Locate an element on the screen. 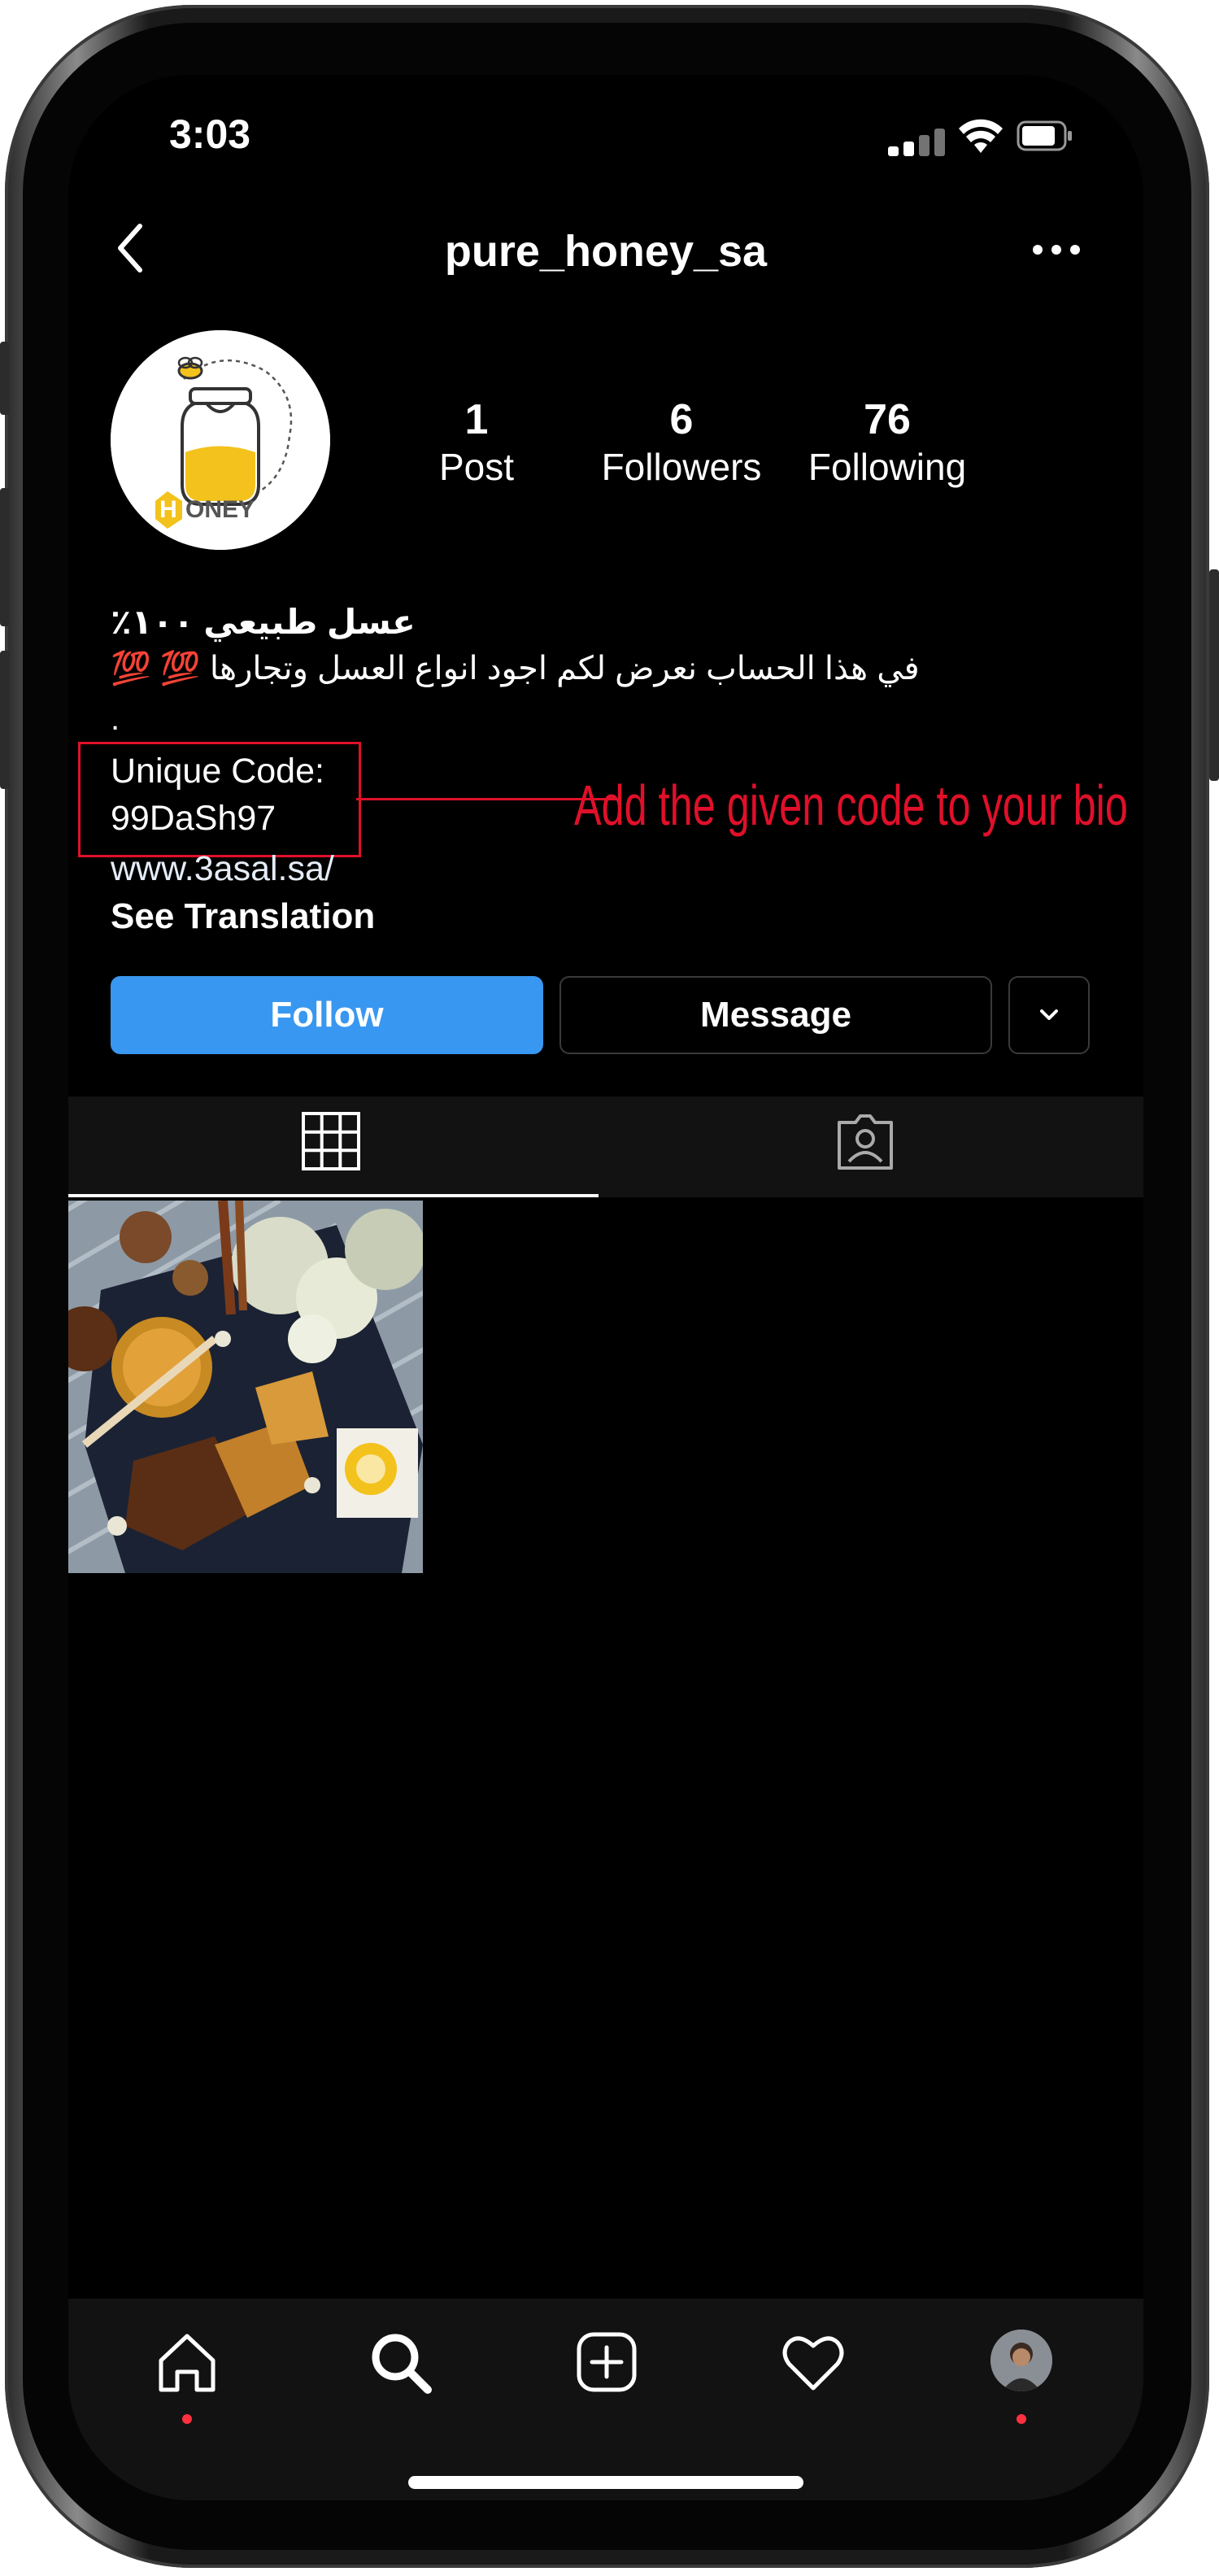 This screenshot has width=1219, height=2576. annotation-text: Add the given code to your bio is located at coordinates (851, 805).